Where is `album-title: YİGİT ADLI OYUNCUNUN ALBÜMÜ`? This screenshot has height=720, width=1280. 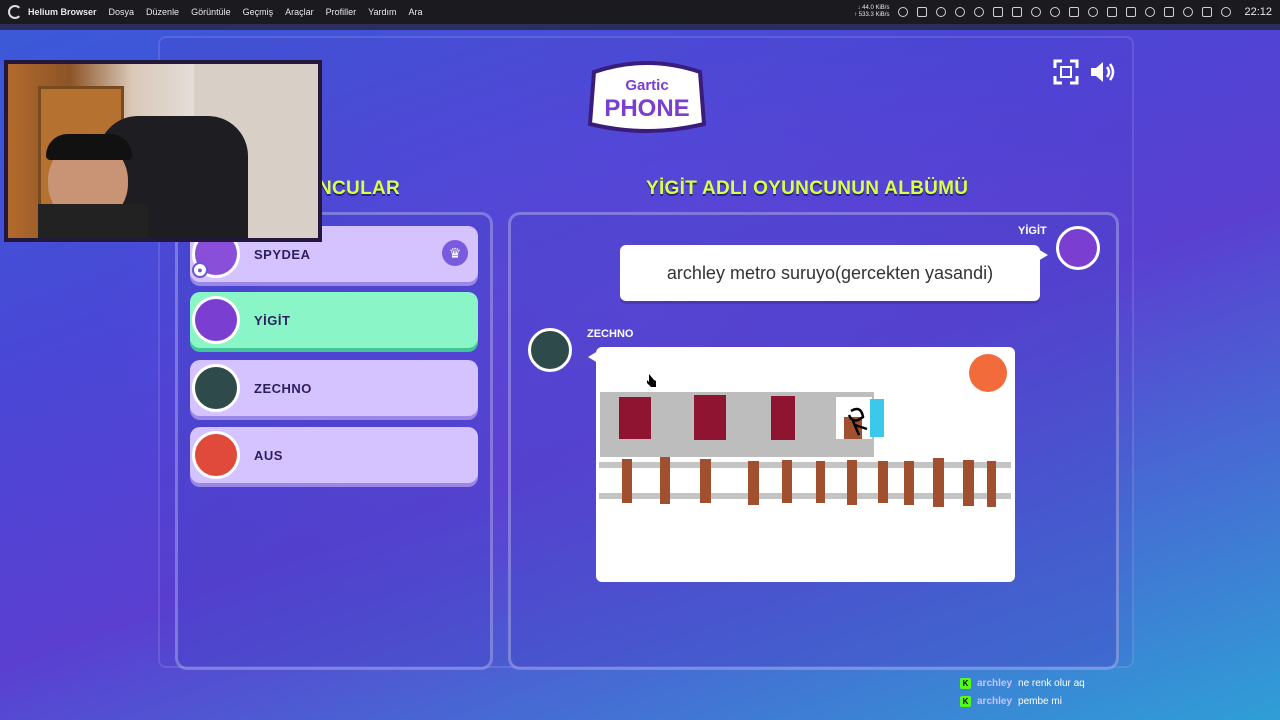
album-title: YİGİT ADLI OYUNCUNUN ALBÜMÜ is located at coordinates (807, 188).